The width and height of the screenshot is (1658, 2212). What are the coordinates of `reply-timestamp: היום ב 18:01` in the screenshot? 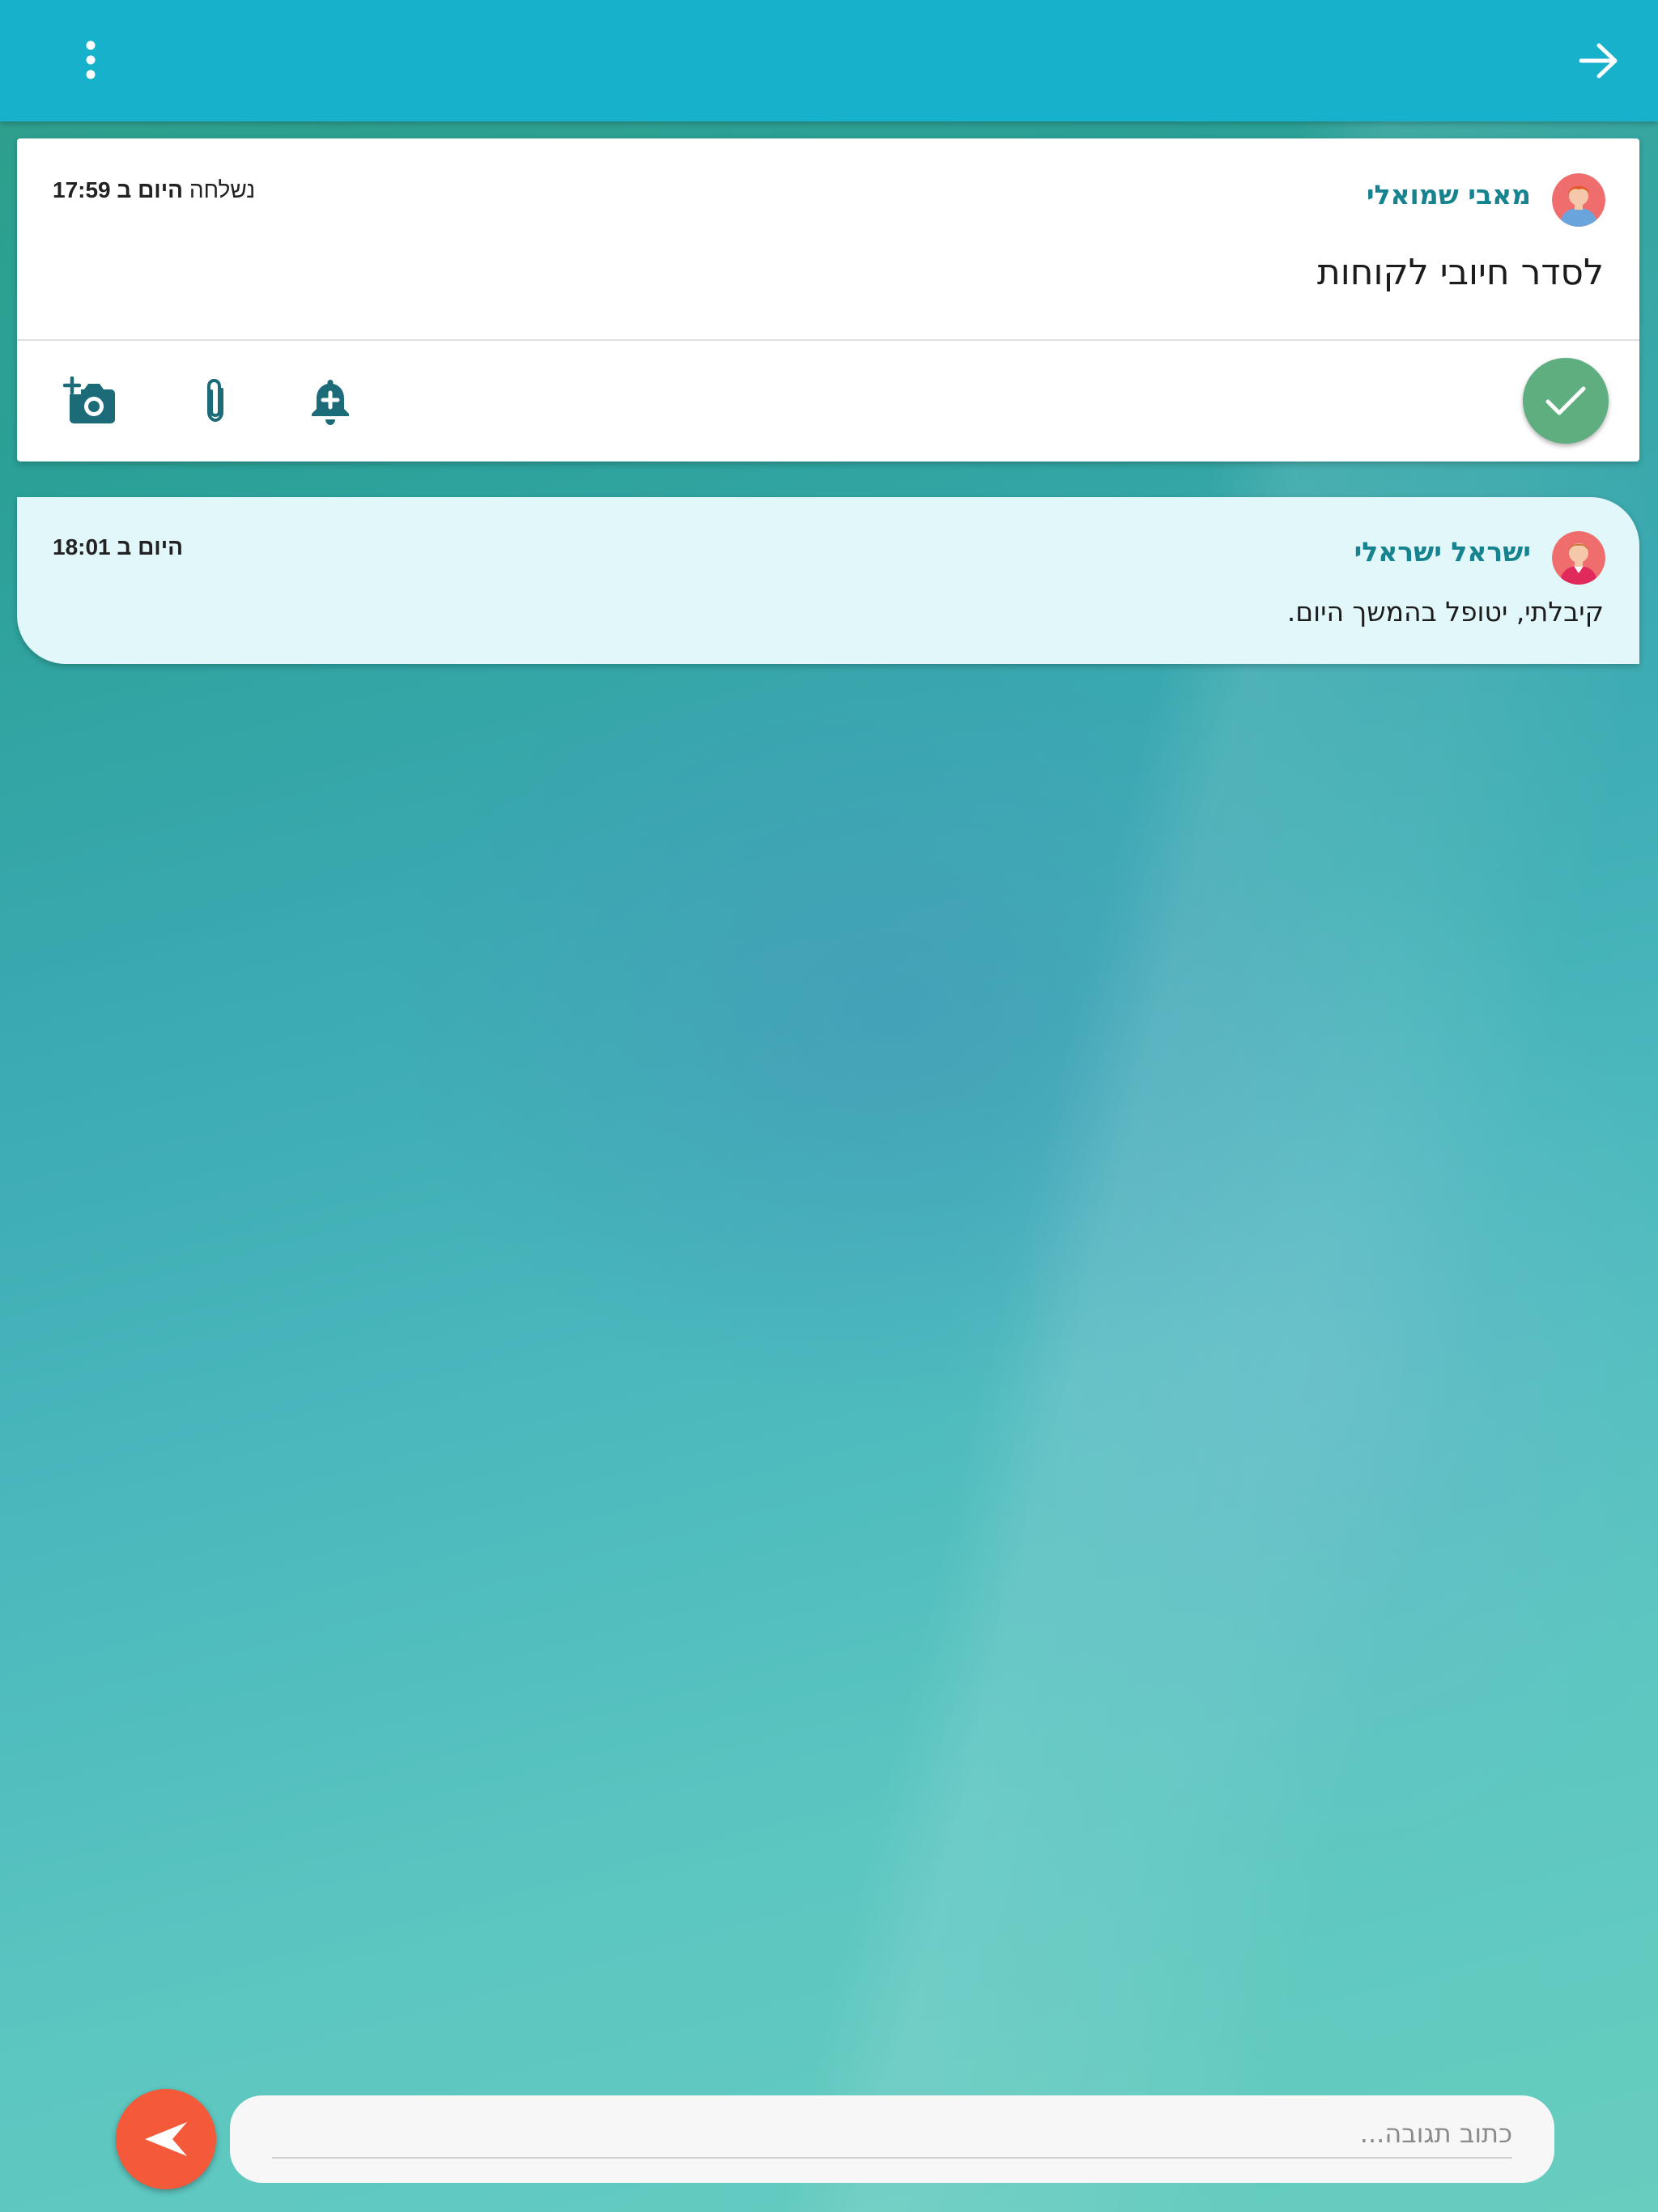 It's located at (118, 547).